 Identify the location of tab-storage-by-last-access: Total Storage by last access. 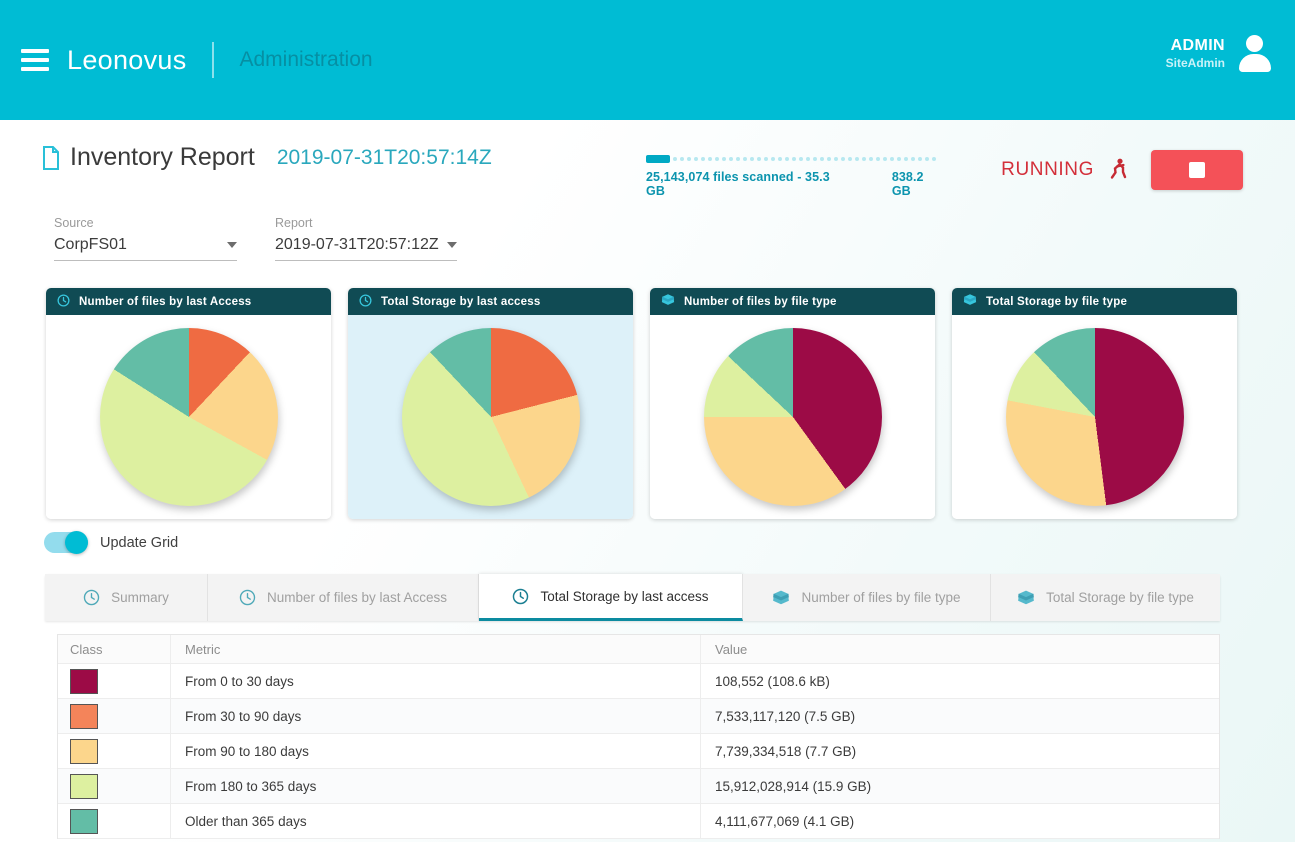
(611, 597).